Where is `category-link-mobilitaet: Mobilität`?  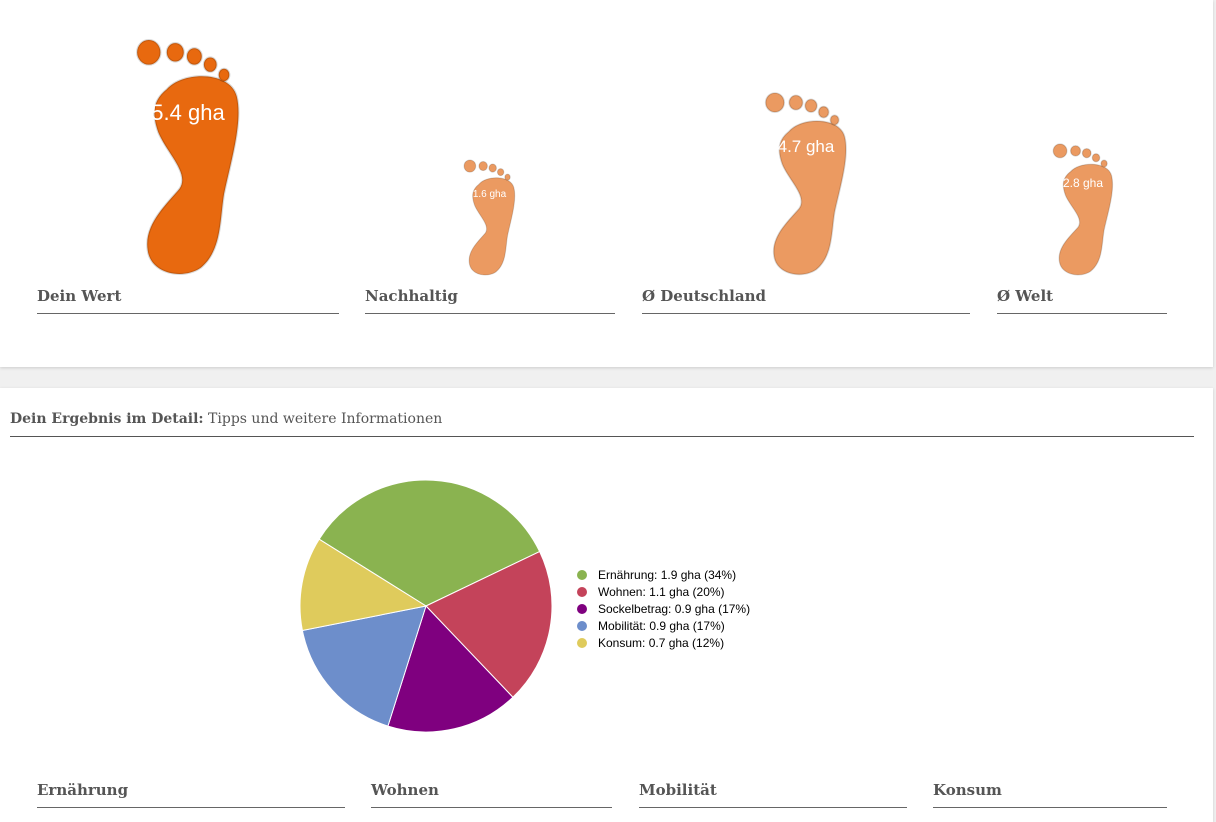
category-link-mobilitaet: Mobilität is located at coordinates (773, 794).